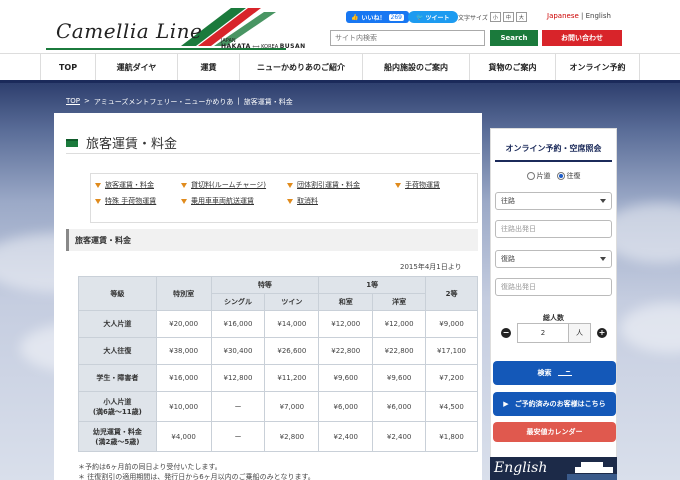  Describe the element at coordinates (346, 302) in the screenshot. I see `header-japanese-room: 和室` at that location.